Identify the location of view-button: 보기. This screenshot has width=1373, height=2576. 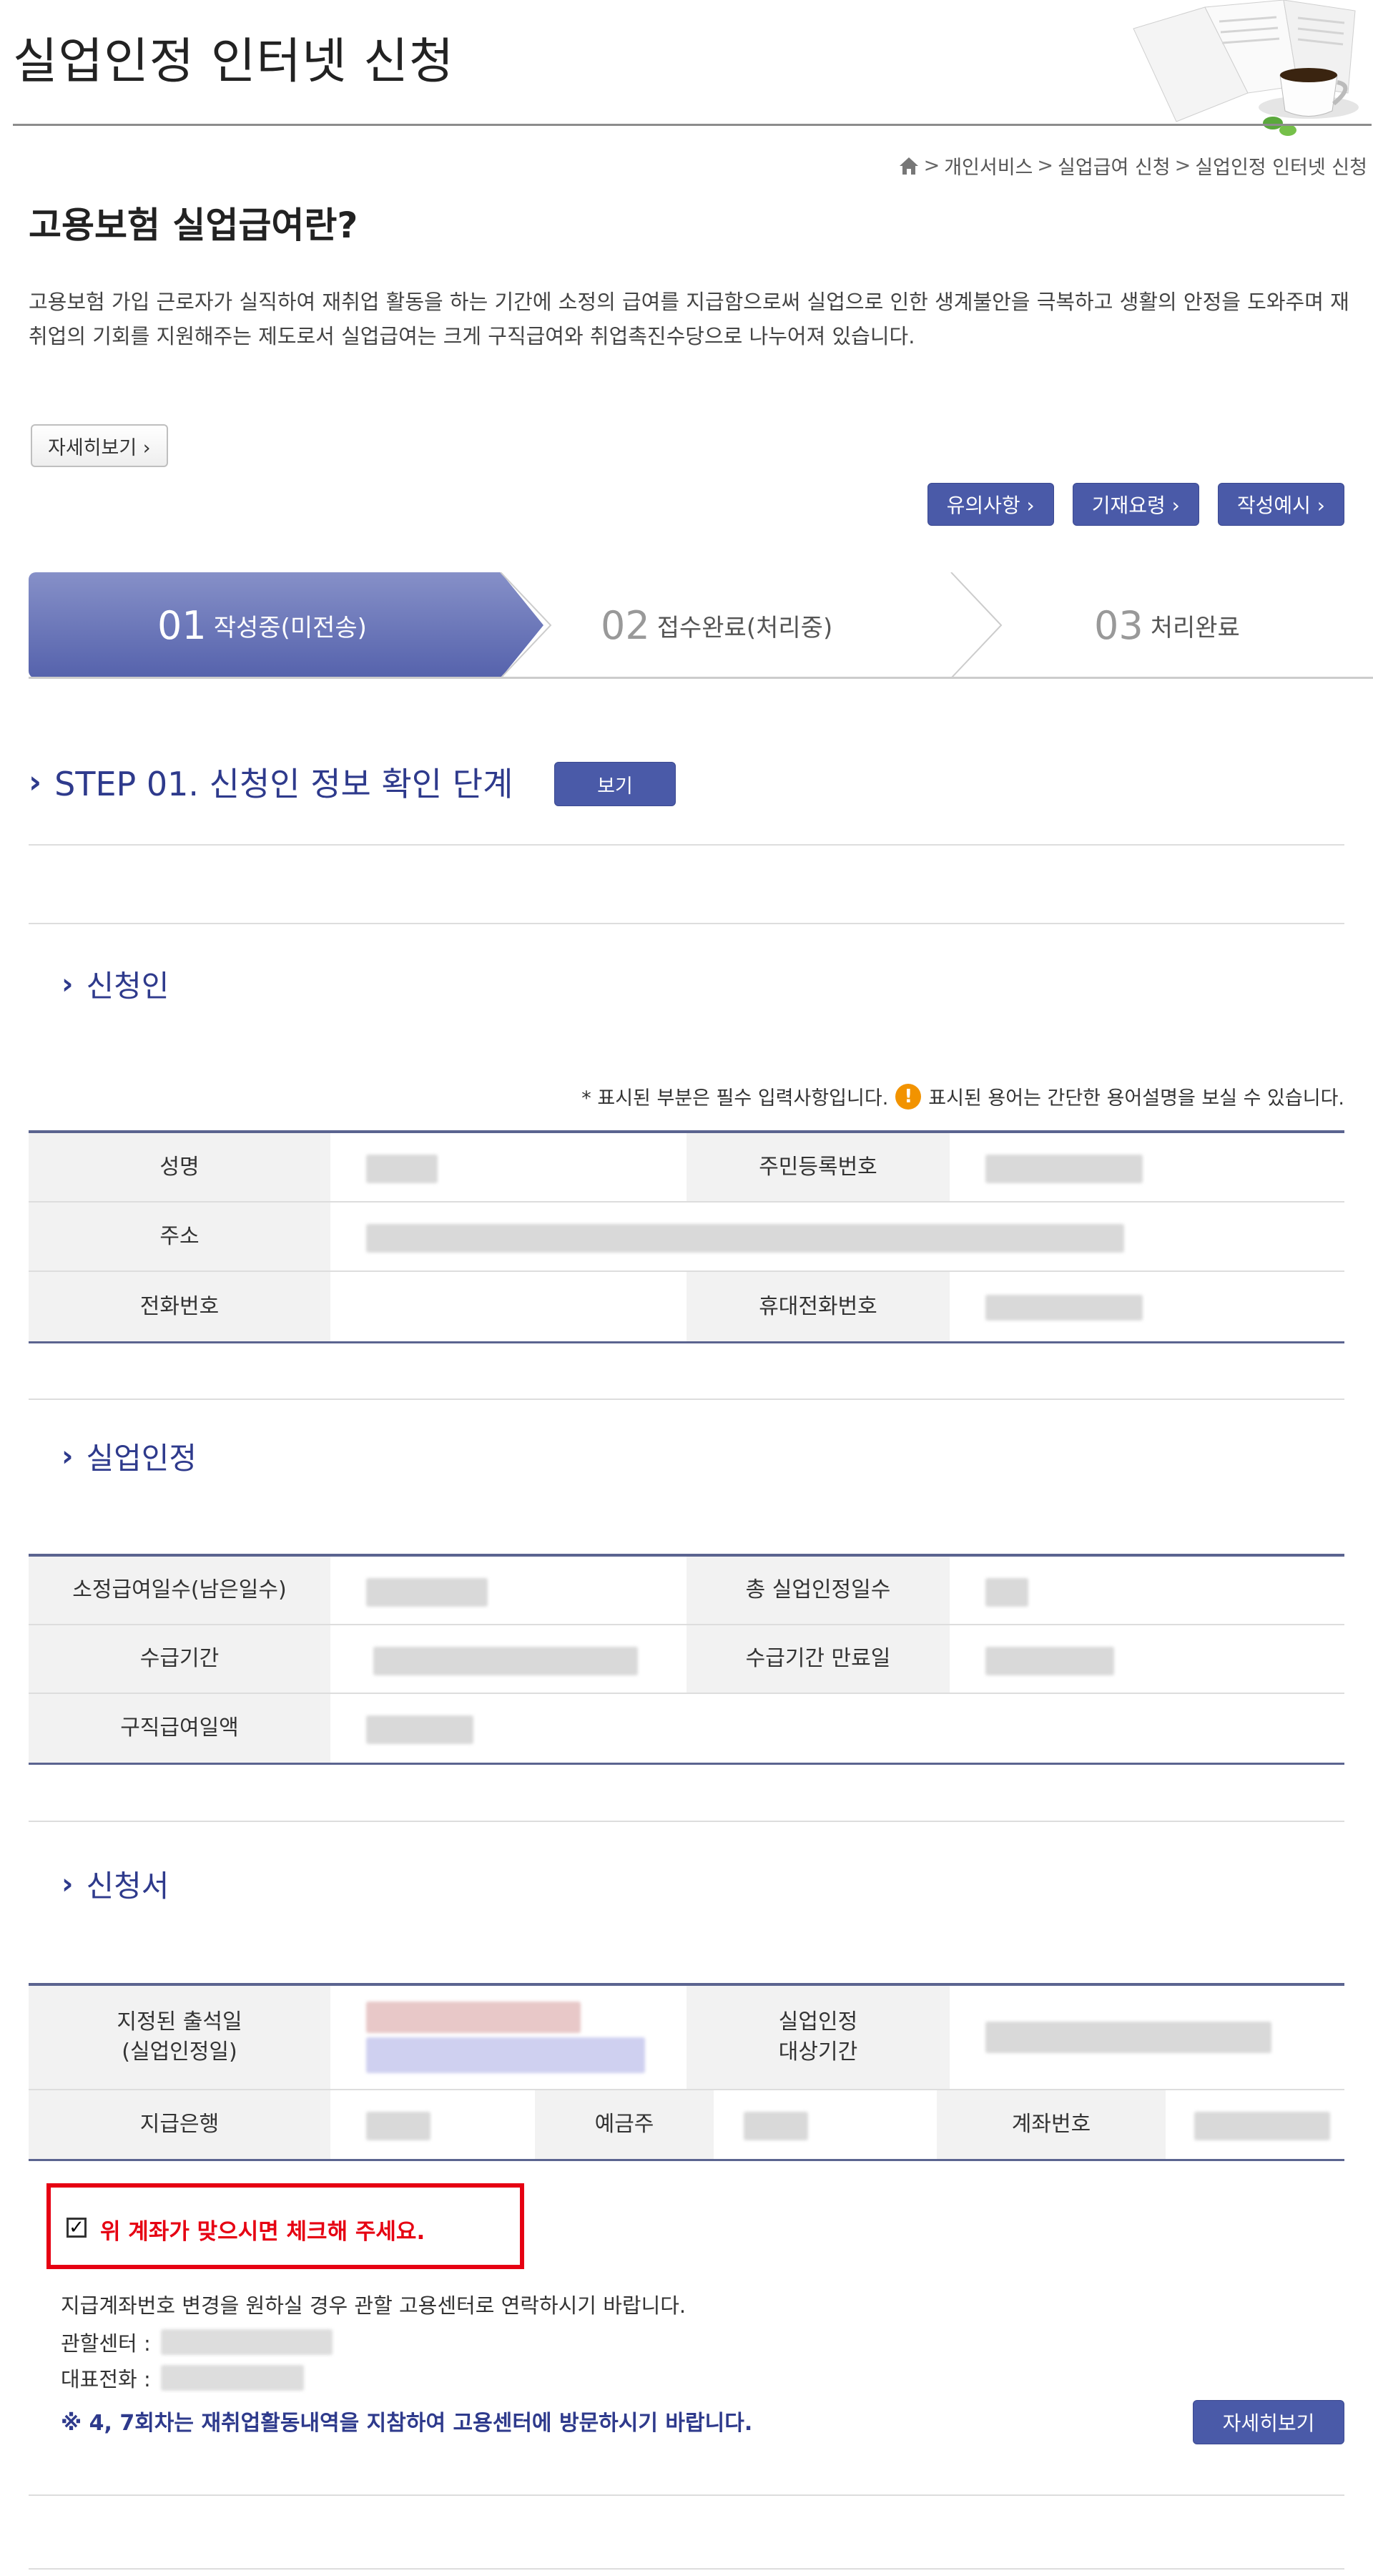
(615, 784).